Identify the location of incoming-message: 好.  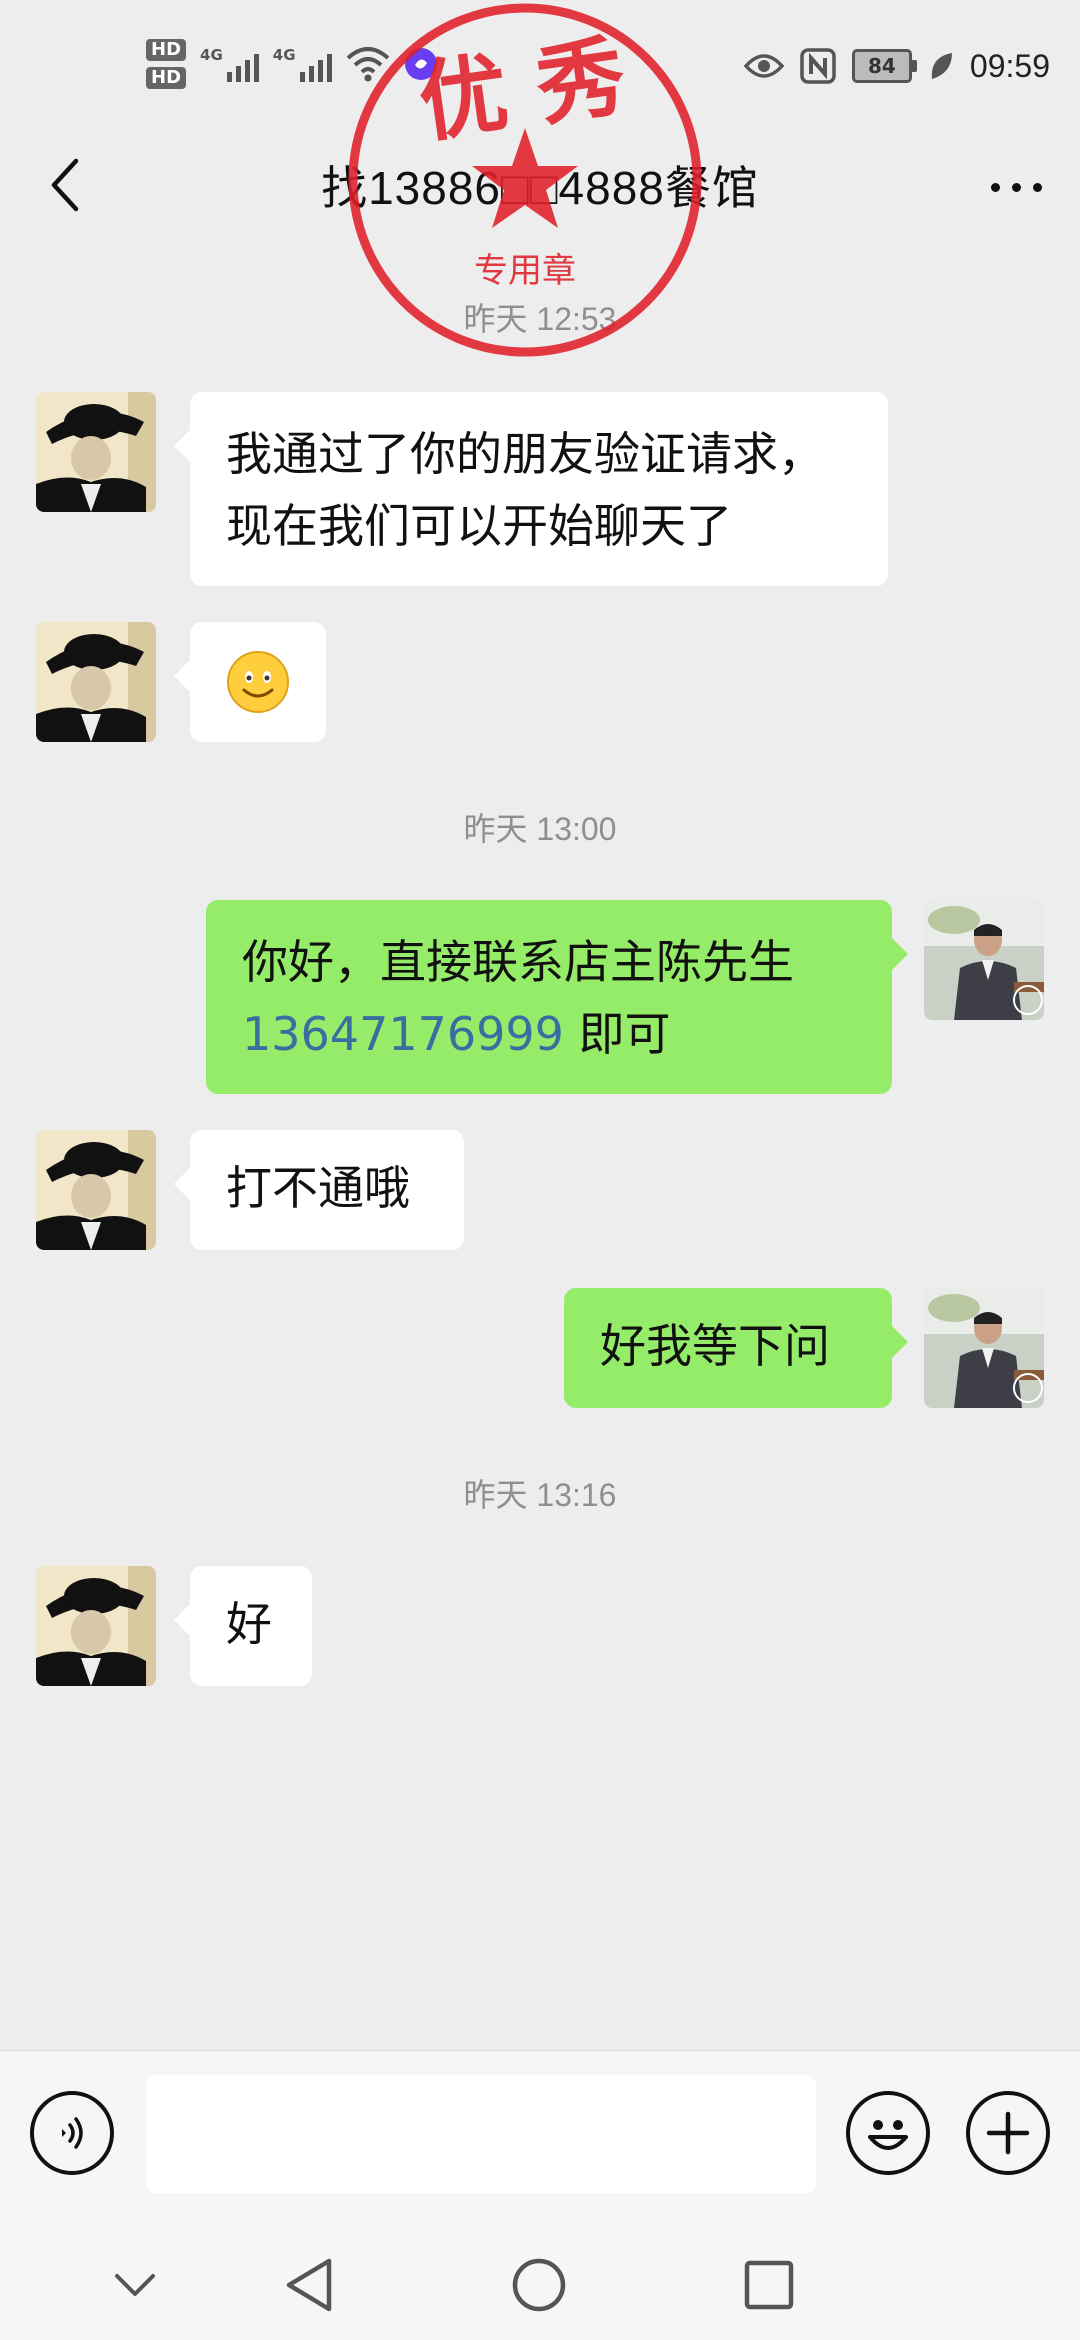
(243, 1626).